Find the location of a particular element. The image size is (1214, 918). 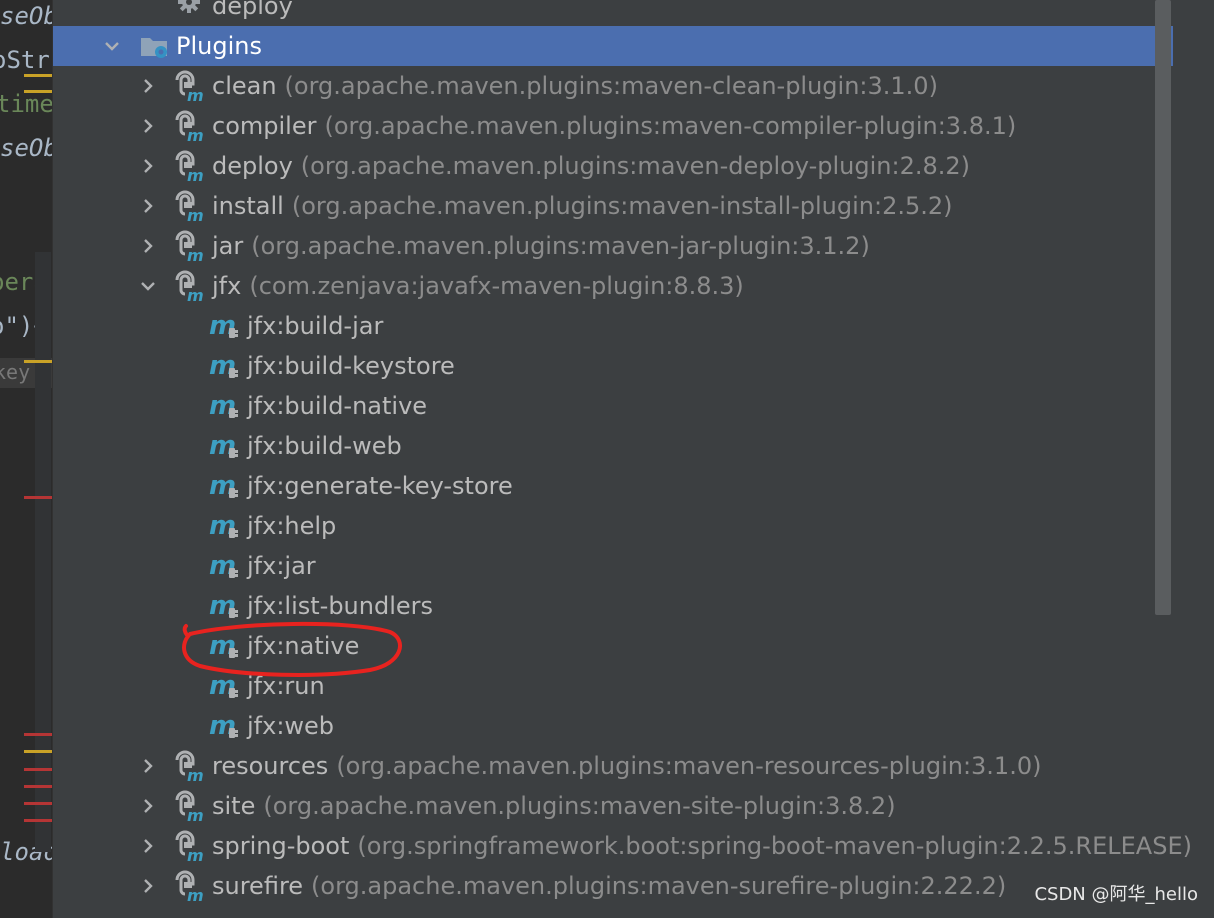

tree-row-label: jfx:build-jar is located at coordinates (315, 326).